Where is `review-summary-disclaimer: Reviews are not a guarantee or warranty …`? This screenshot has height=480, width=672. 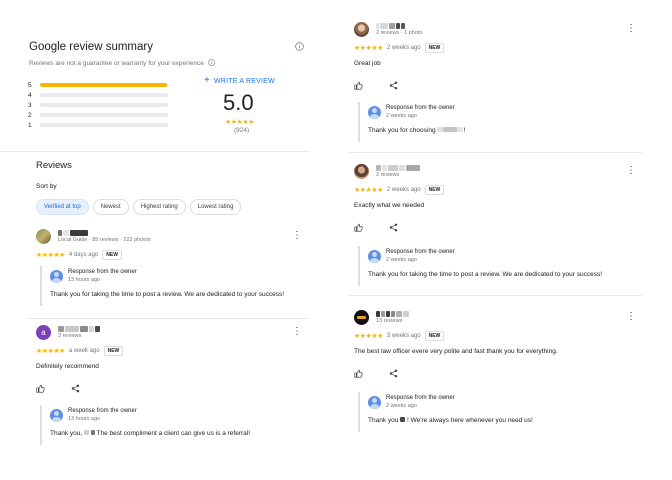
review-summary-disclaimer: Reviews are not a guarantee or warranty … is located at coordinates (122, 63).